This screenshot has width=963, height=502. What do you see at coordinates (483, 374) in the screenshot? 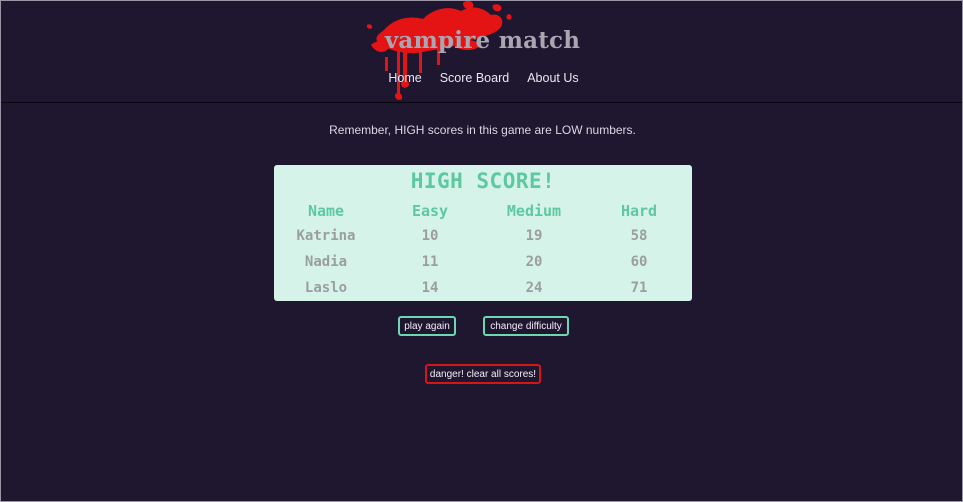
I see `clear-scores-button: danger! clear all scores!` at bounding box center [483, 374].